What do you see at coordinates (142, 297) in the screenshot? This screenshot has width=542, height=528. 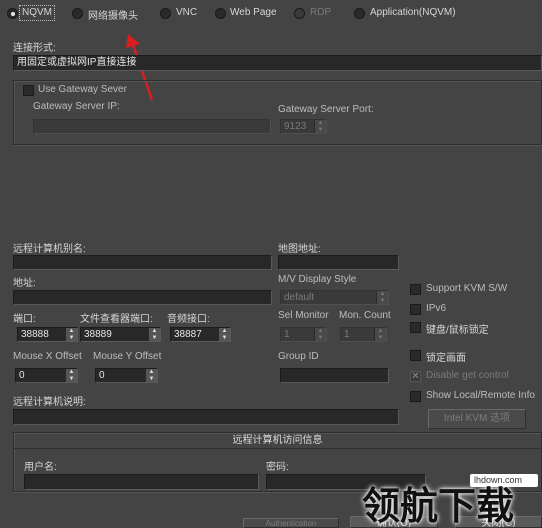 I see `address-input` at bounding box center [142, 297].